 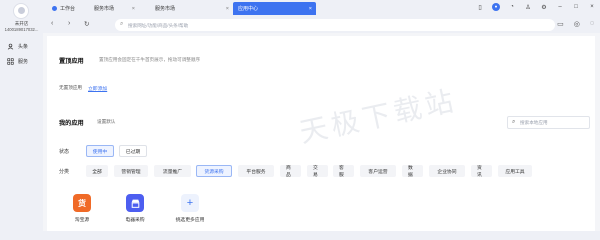 I want to click on user-icon, so click(x=10, y=46).